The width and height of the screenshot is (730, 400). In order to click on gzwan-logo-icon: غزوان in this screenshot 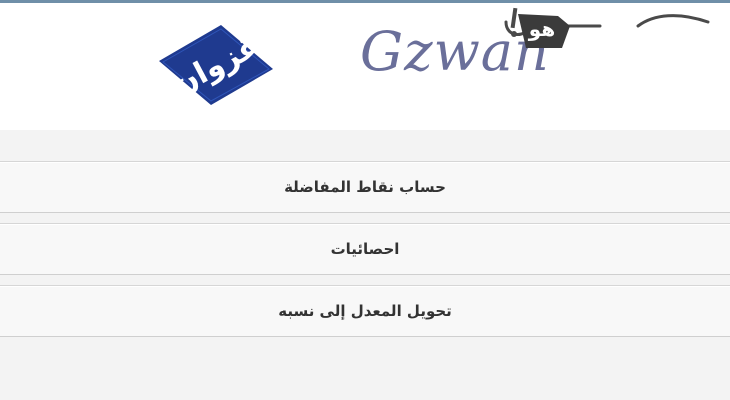, I will do `click(216, 65)`.